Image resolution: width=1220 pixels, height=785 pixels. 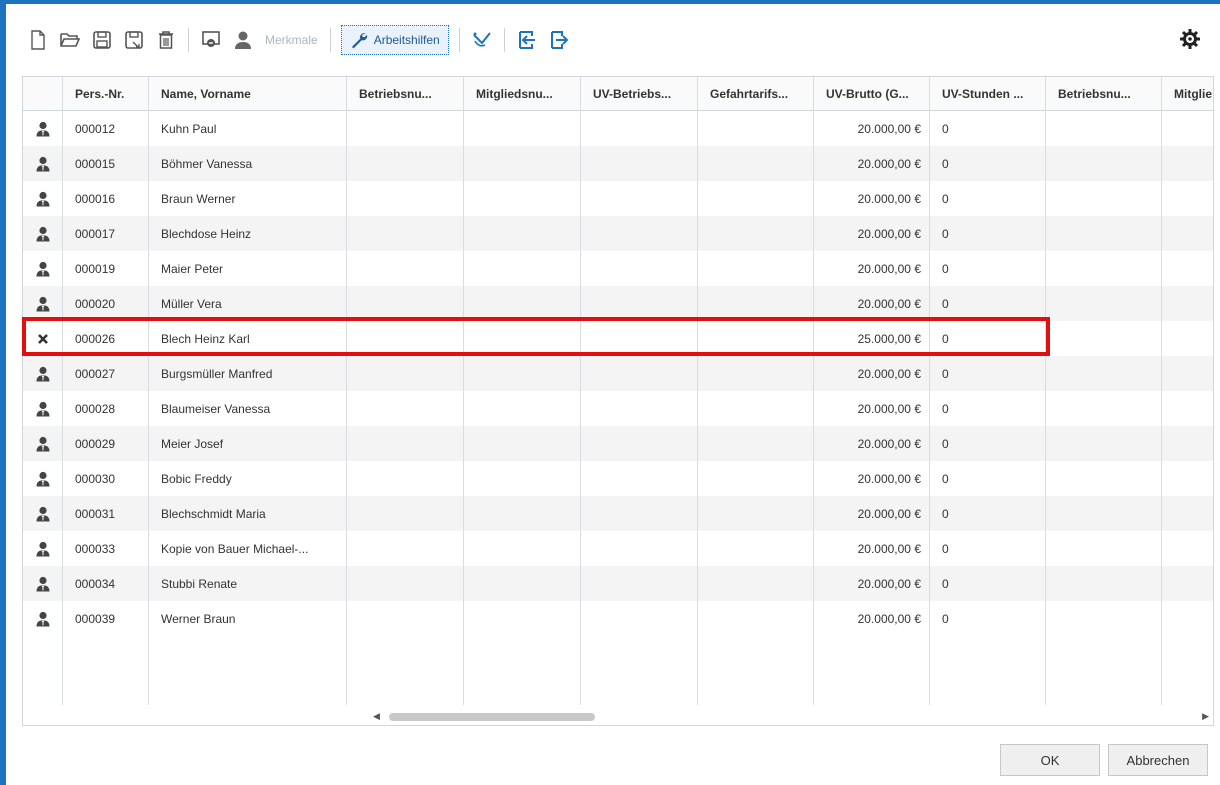 What do you see at coordinates (106, 94) in the screenshot?
I see `column-header: Pers.-Nr.` at bounding box center [106, 94].